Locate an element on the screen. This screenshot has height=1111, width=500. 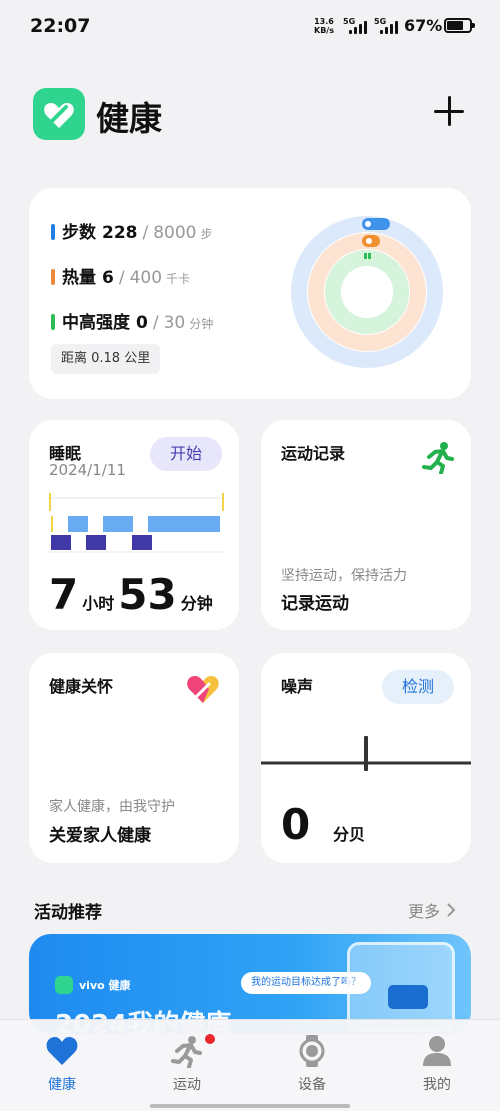
noise-unit: 分贝 is located at coordinates (349, 834).